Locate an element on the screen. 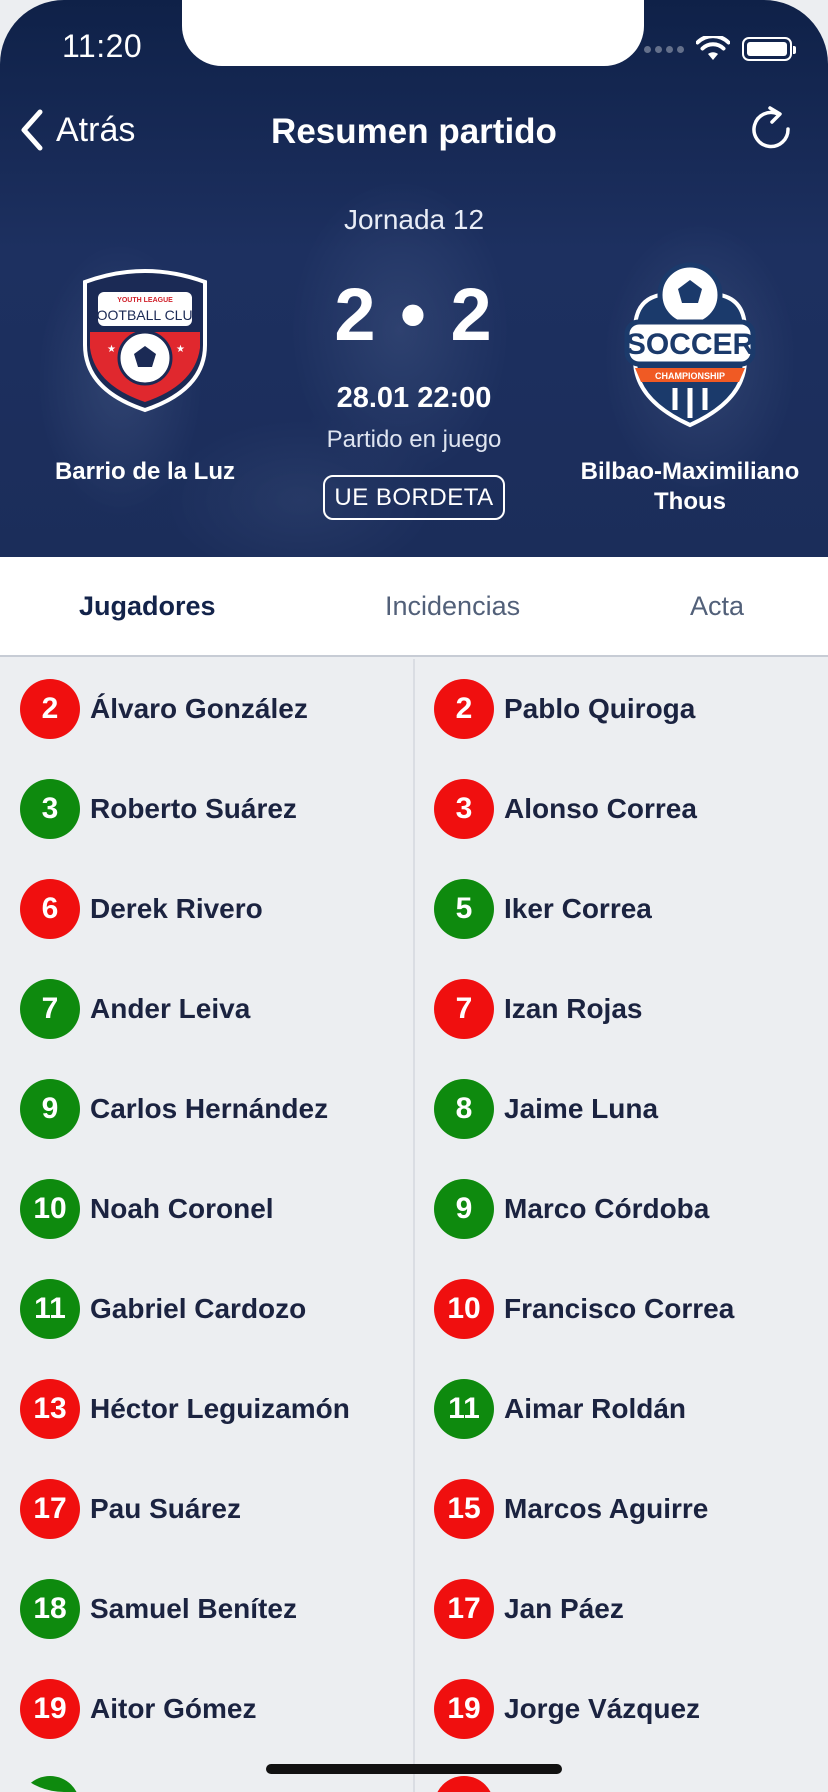 This screenshot has width=828, height=1792. player-row: 7 Izan Rojas is located at coordinates (621, 1009).